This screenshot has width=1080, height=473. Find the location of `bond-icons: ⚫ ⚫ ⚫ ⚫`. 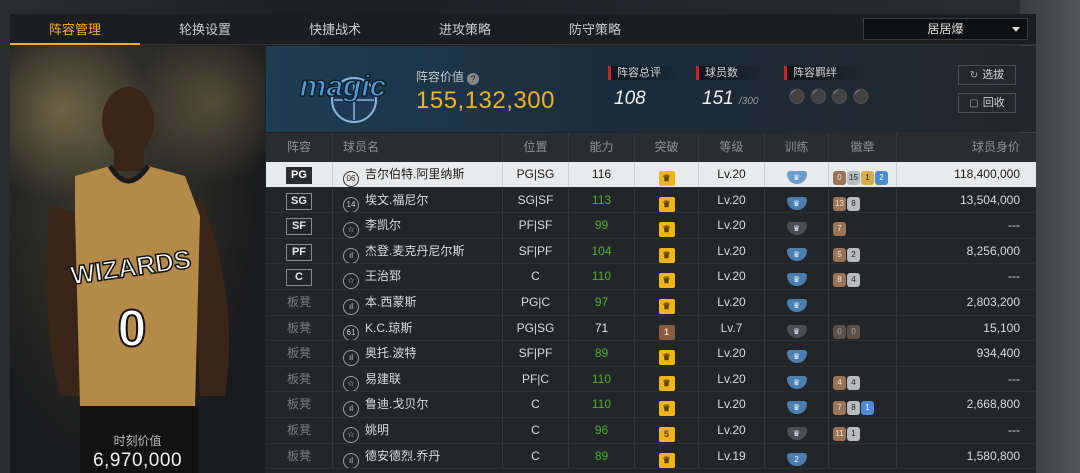

bond-icons: ⚫ ⚫ ⚫ ⚫ is located at coordinates (829, 96).